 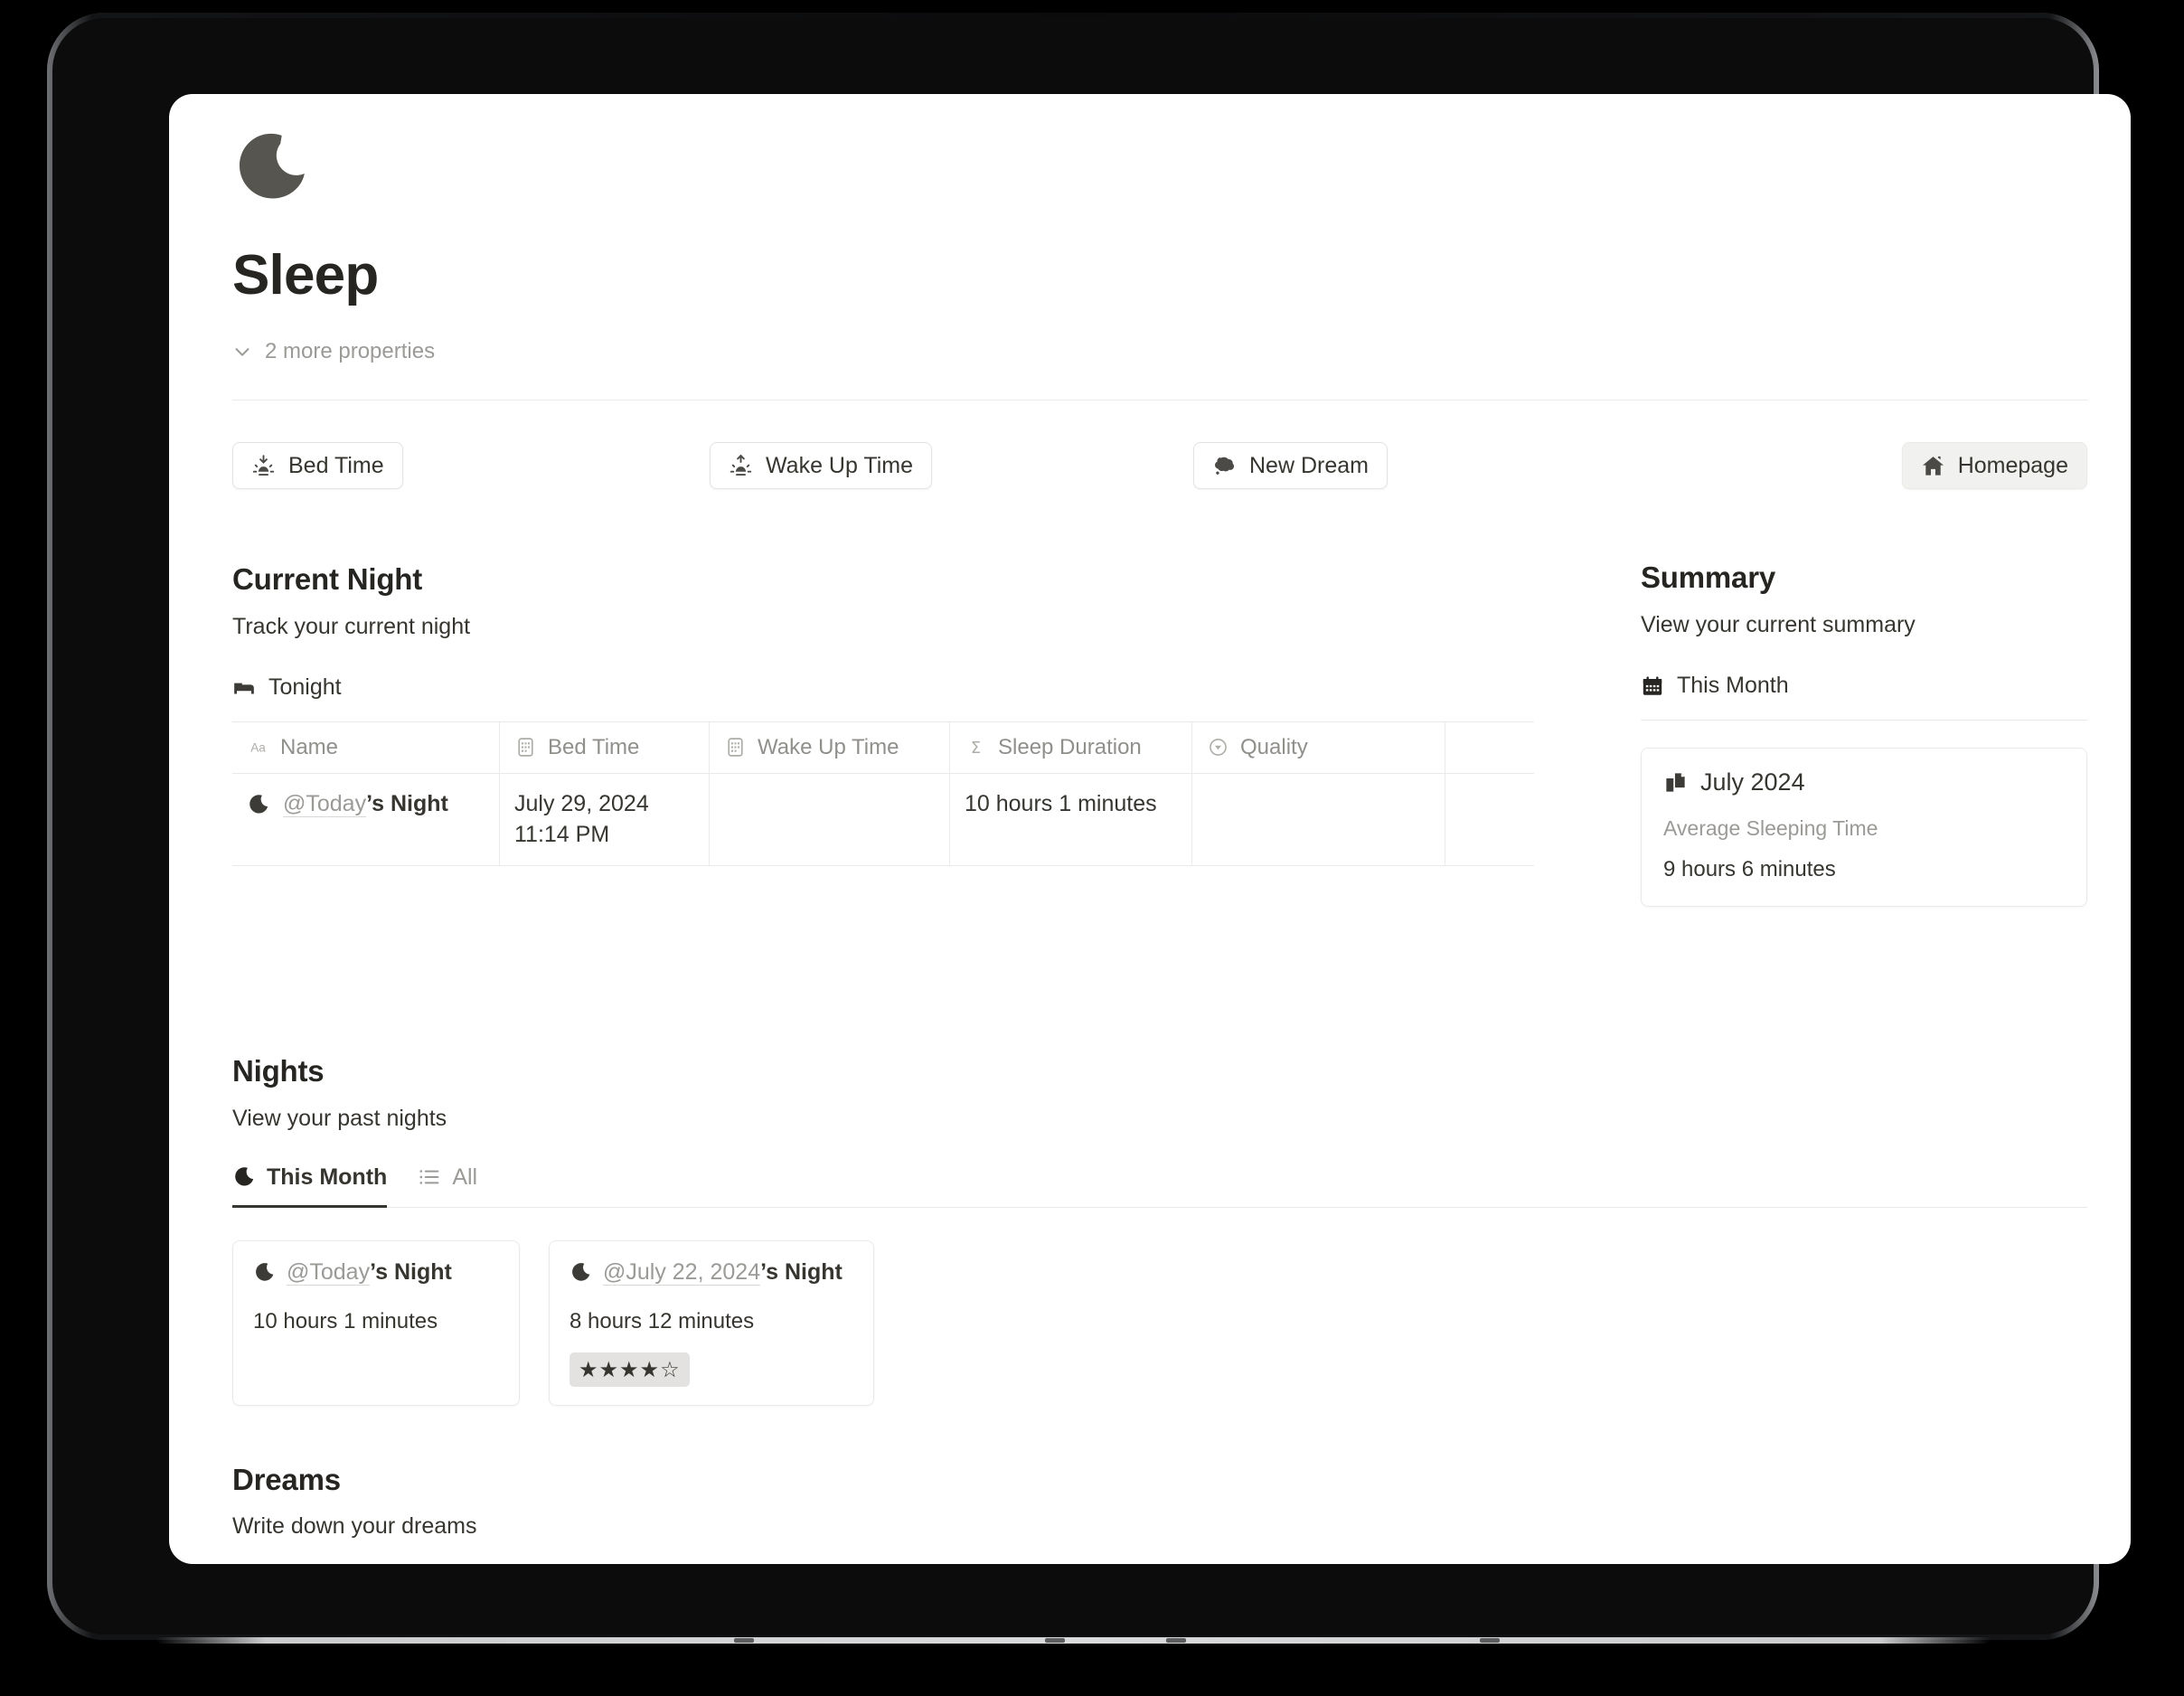 I want to click on column-label: Name, so click(x=309, y=746).